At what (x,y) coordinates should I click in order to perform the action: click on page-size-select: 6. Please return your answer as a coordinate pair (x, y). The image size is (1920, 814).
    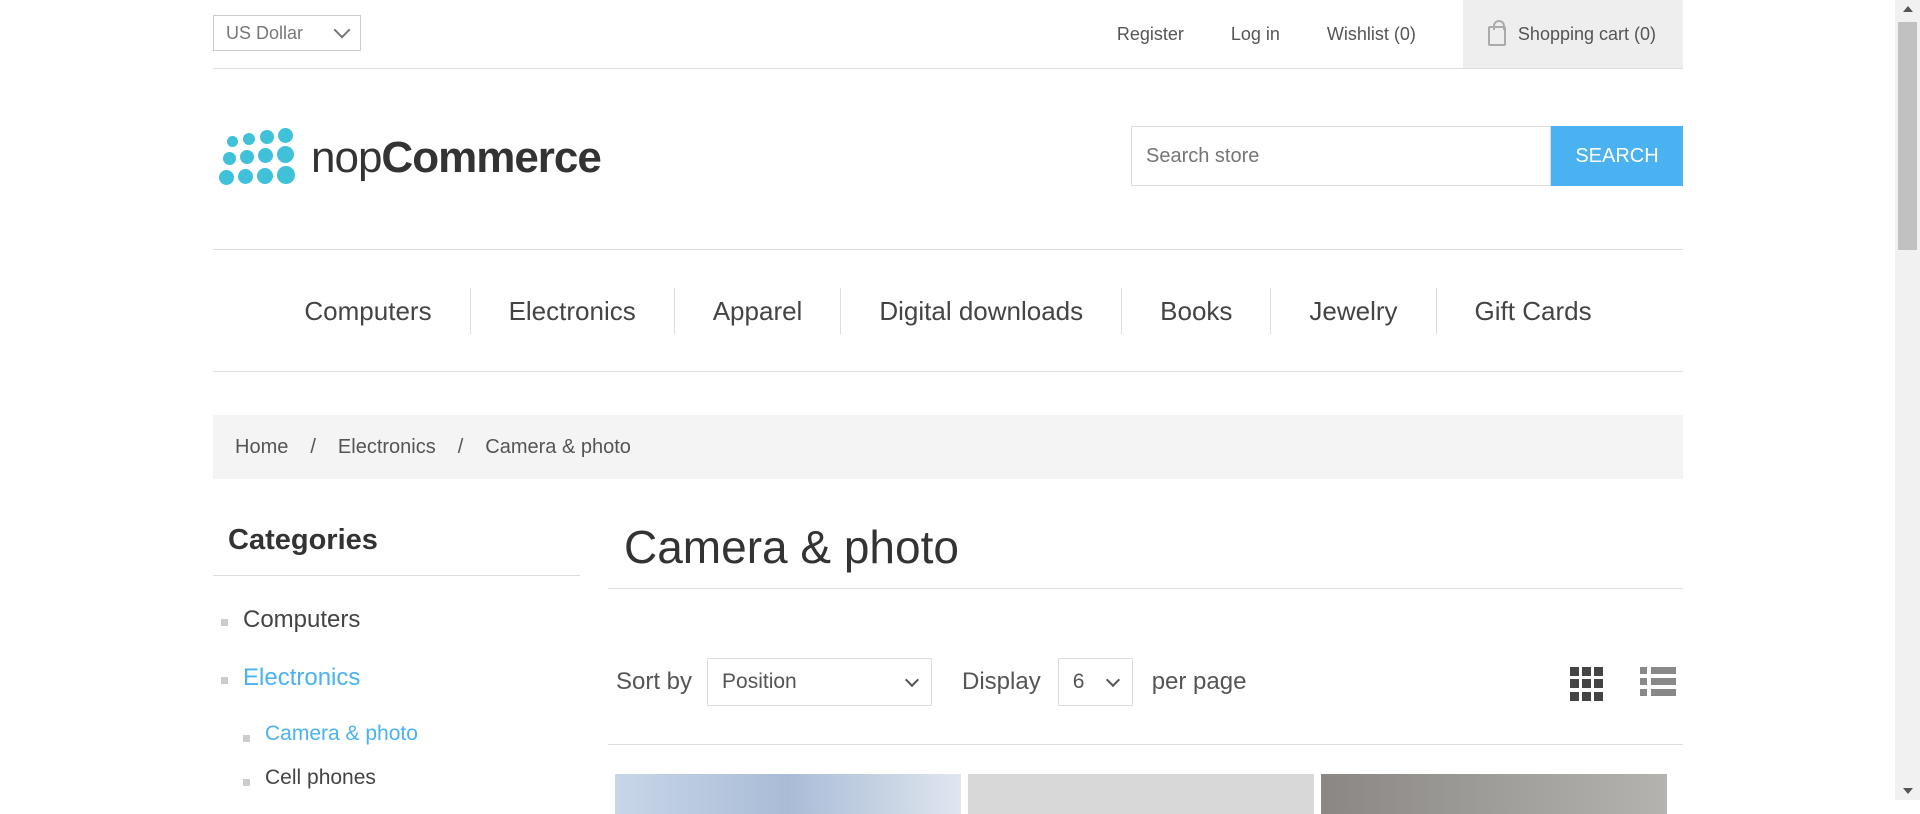
    Looking at the image, I should click on (1095, 682).